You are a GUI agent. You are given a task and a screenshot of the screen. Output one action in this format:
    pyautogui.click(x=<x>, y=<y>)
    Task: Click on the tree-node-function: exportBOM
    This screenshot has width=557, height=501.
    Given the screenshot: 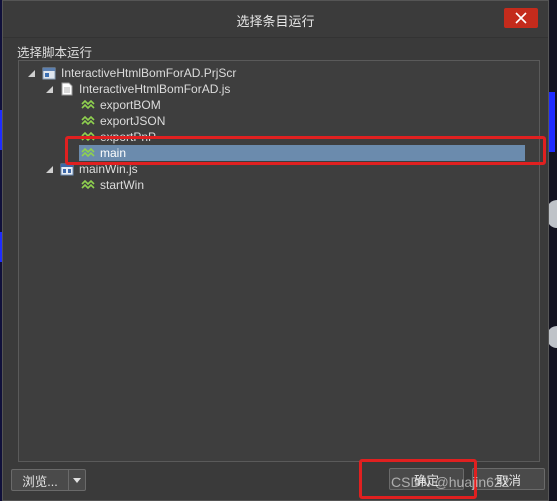 What is the action you would take?
    pyautogui.click(x=121, y=105)
    